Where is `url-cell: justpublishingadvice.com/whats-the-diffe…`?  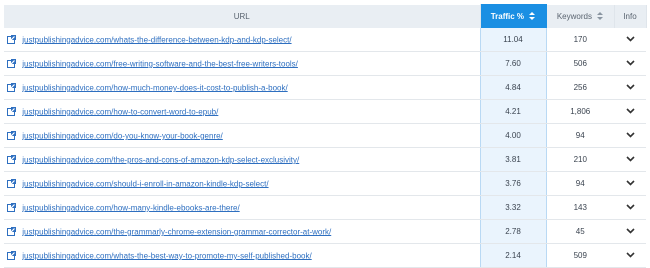 url-cell: justpublishingadvice.com/whats-the-diffe… is located at coordinates (242, 39).